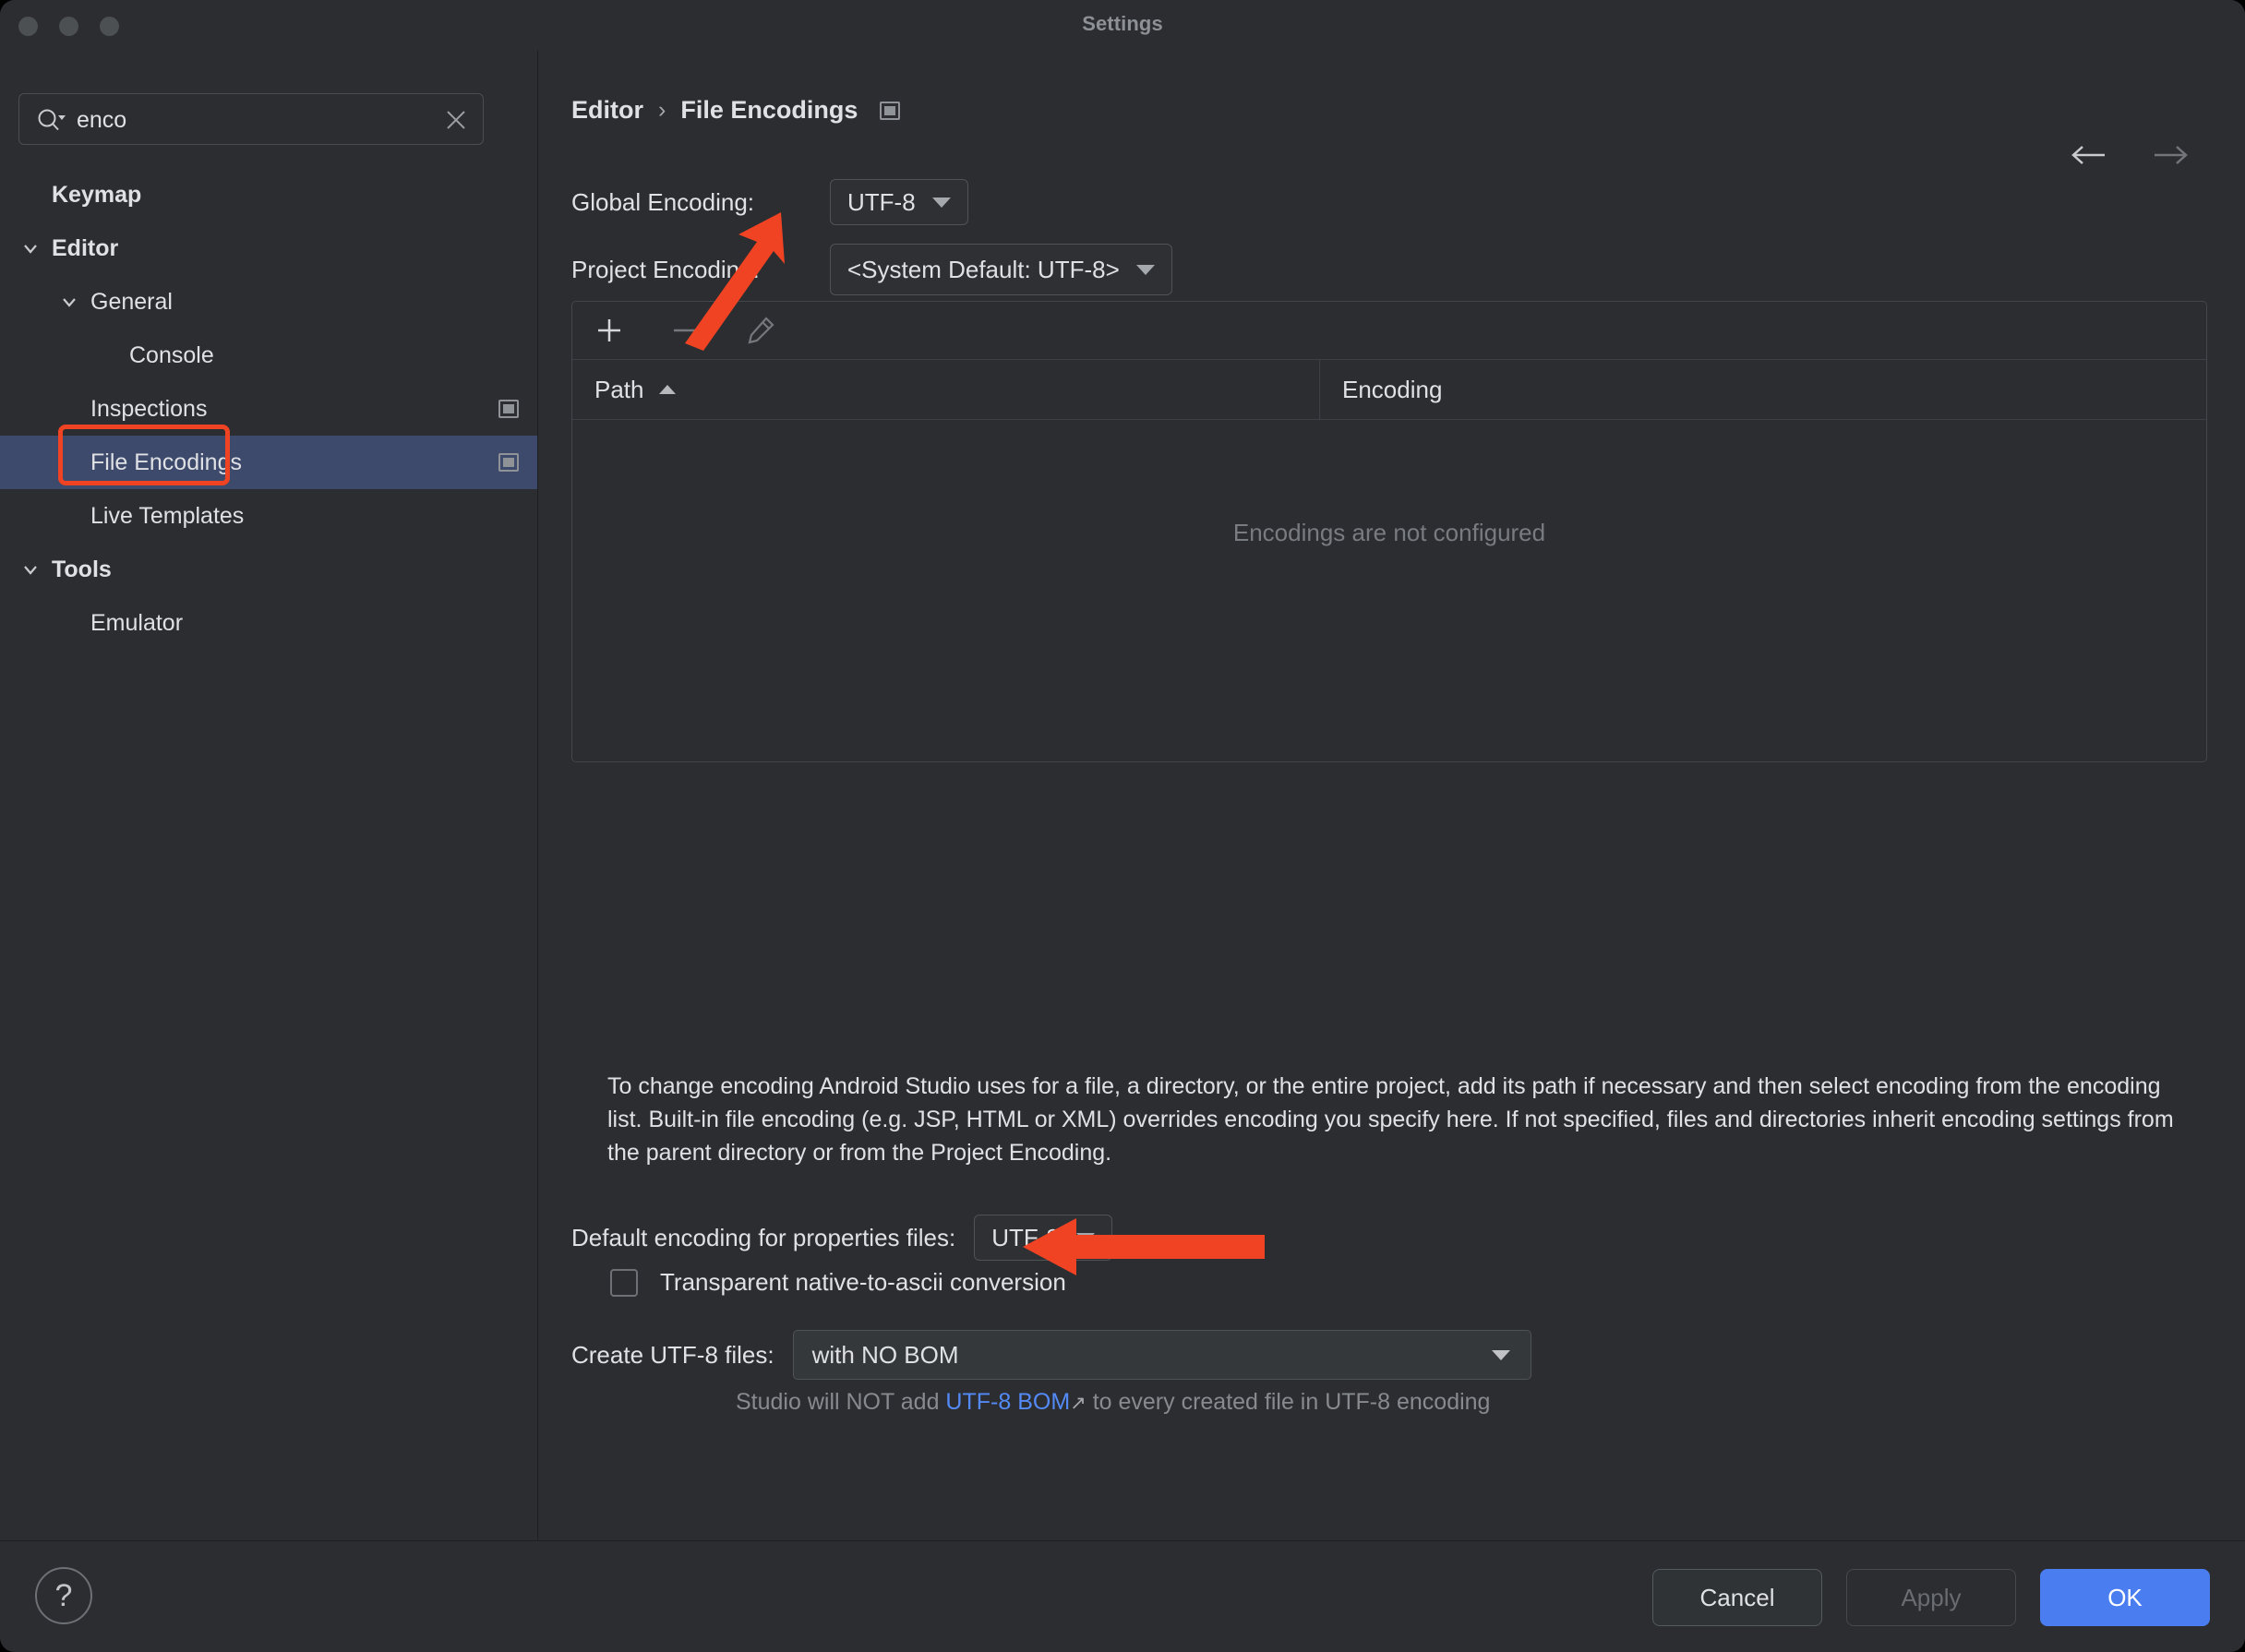  I want to click on project-encoding-label: Project Encoding:, so click(665, 269).